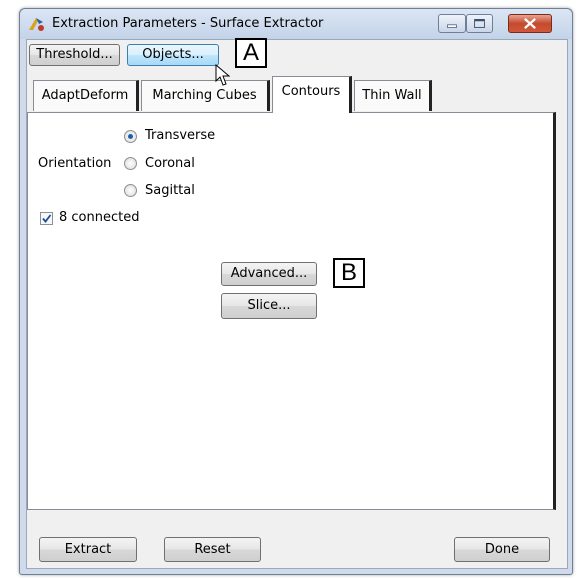 Image resolution: width=577 pixels, height=578 pixels. I want to click on sagittal-label: Sagittal, so click(170, 190).